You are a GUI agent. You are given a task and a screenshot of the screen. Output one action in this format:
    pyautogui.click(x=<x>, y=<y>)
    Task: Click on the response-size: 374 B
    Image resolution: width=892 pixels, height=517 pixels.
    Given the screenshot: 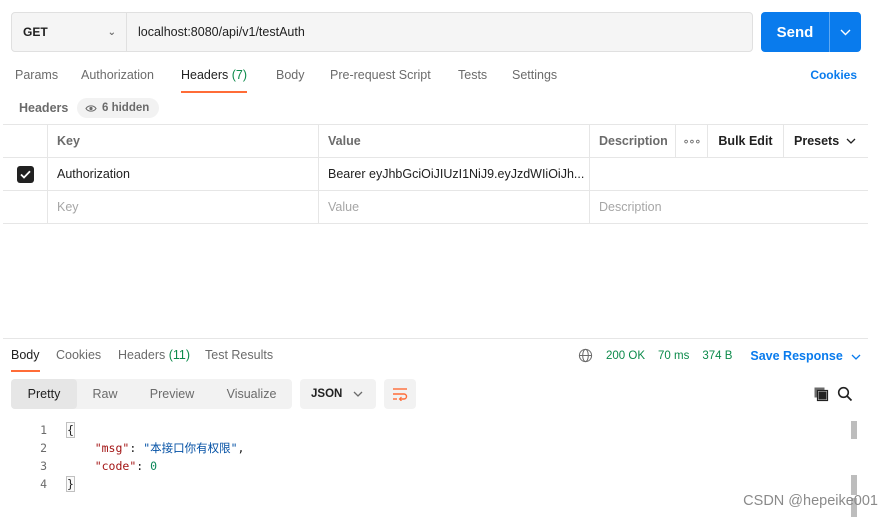 What is the action you would take?
    pyautogui.click(x=717, y=356)
    